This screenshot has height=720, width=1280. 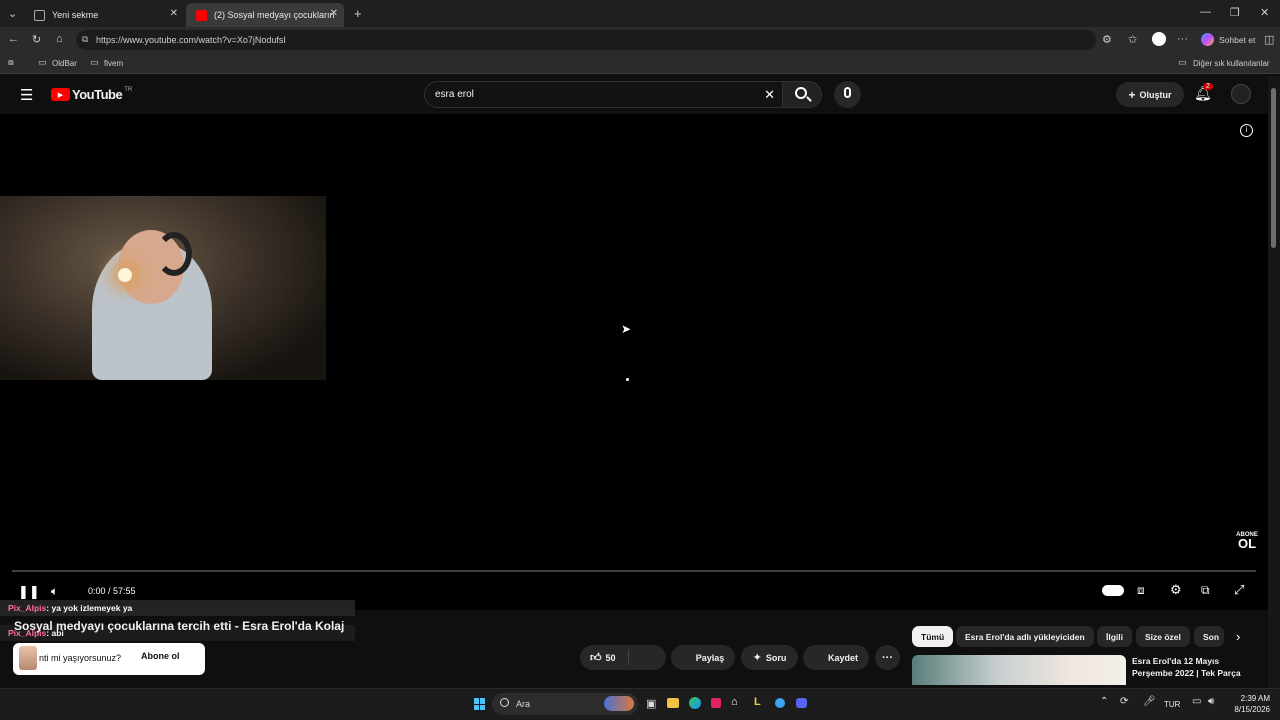 What do you see at coordinates (1176, 590) in the screenshot?
I see `settings-gear-icon: ⚙` at bounding box center [1176, 590].